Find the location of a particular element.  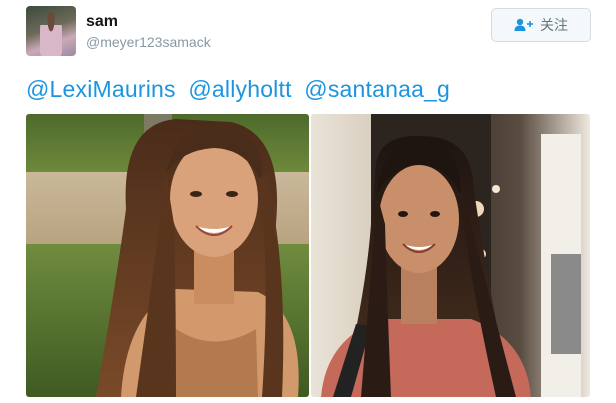

follow-button: 关注 is located at coordinates (541, 25).